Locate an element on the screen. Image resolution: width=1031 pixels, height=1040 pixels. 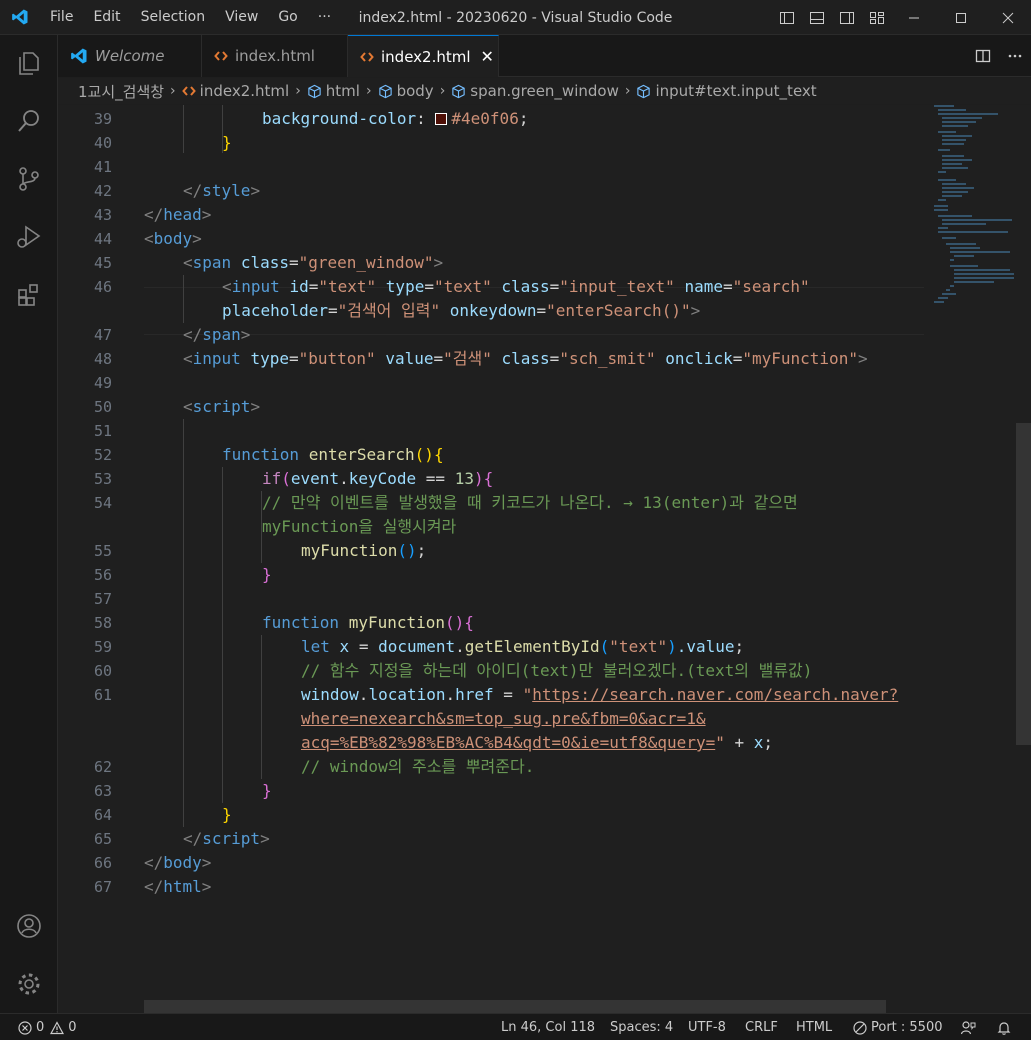
search-icon is located at coordinates (29, 121).